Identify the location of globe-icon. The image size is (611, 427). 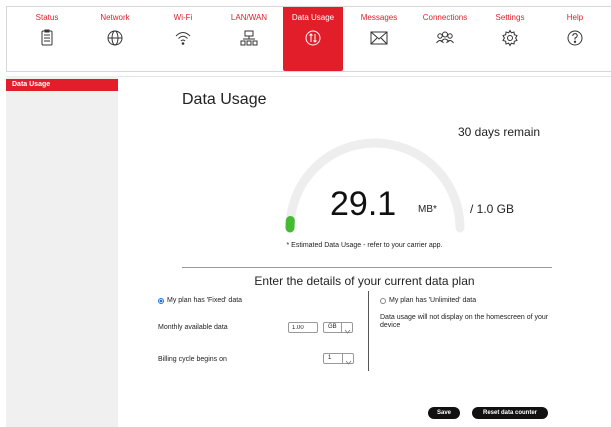
(115, 38).